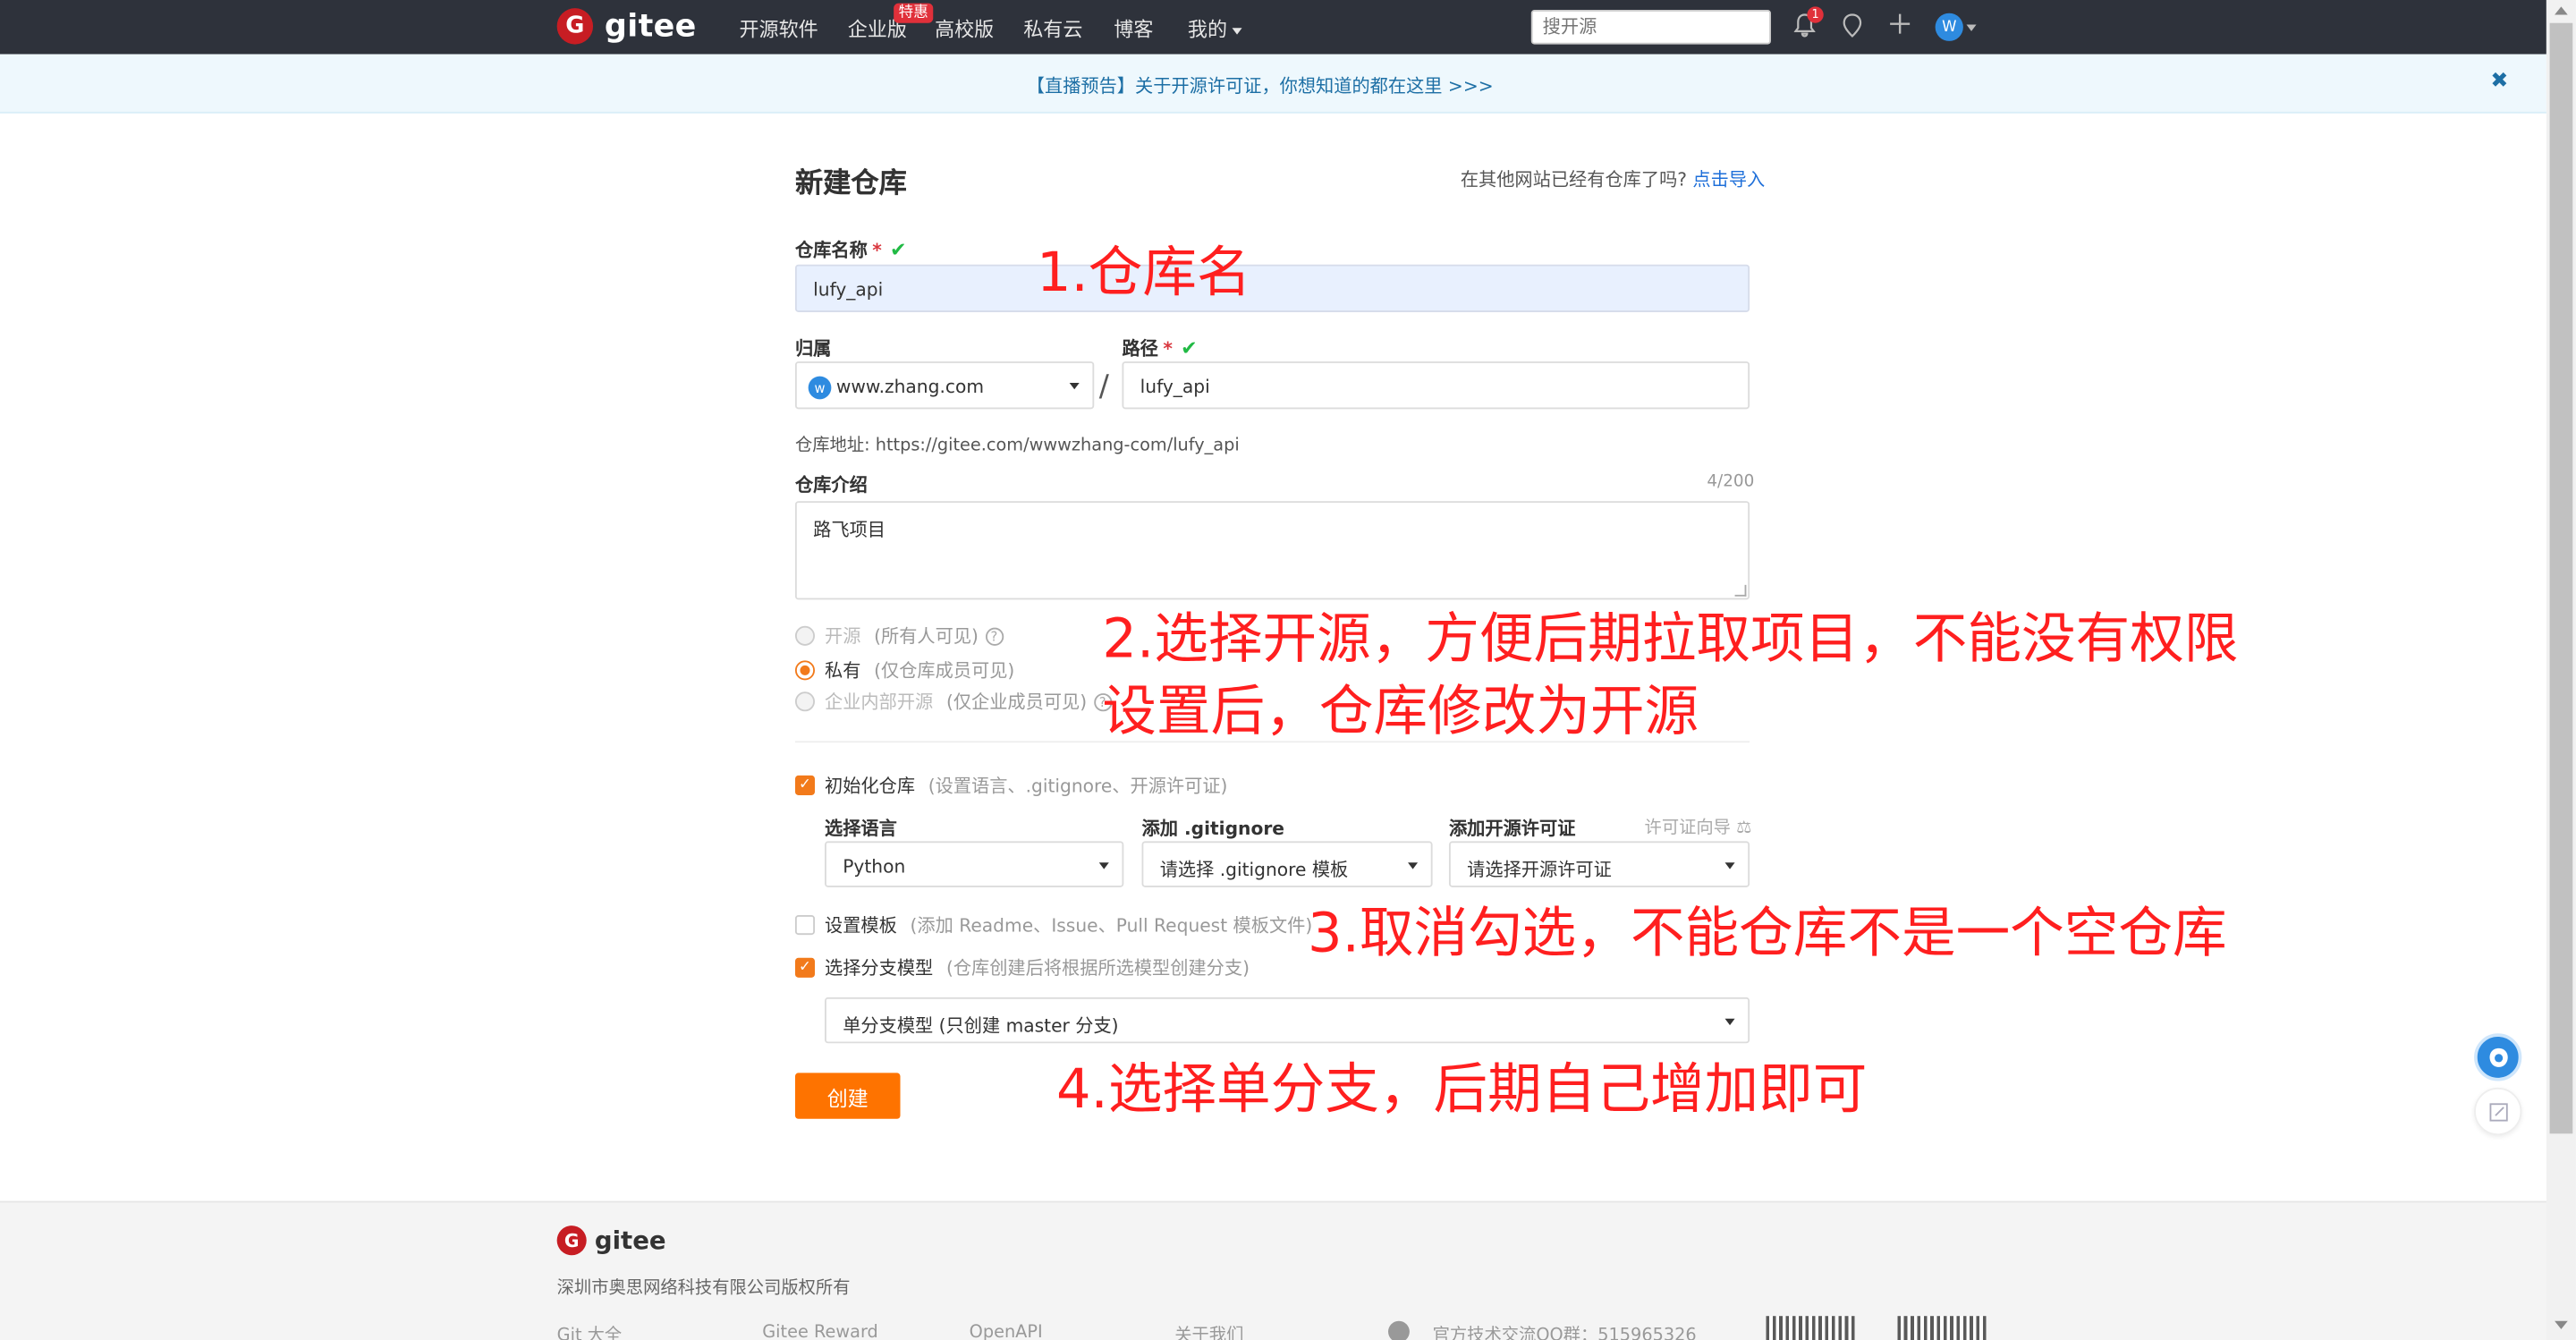 Image resolution: width=2576 pixels, height=1340 pixels. What do you see at coordinates (861, 829) in the screenshot?
I see `language-label: 选择语言` at bounding box center [861, 829].